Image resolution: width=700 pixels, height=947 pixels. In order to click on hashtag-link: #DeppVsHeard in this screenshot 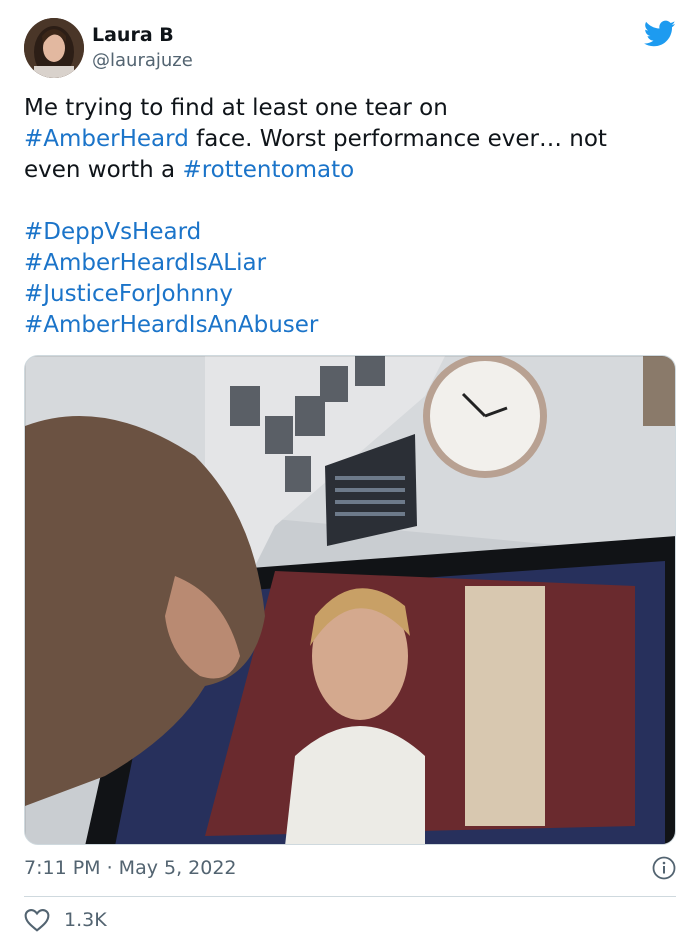, I will do `click(112, 232)`.